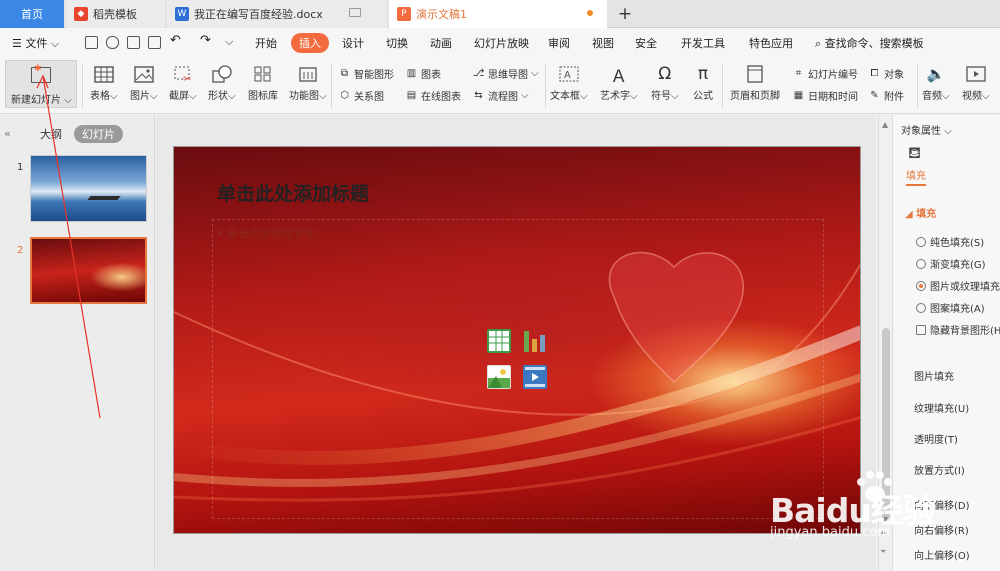 This screenshot has width=1000, height=571. What do you see at coordinates (175, 40) in the screenshot?
I see `undo-icon: ↶` at bounding box center [175, 40].